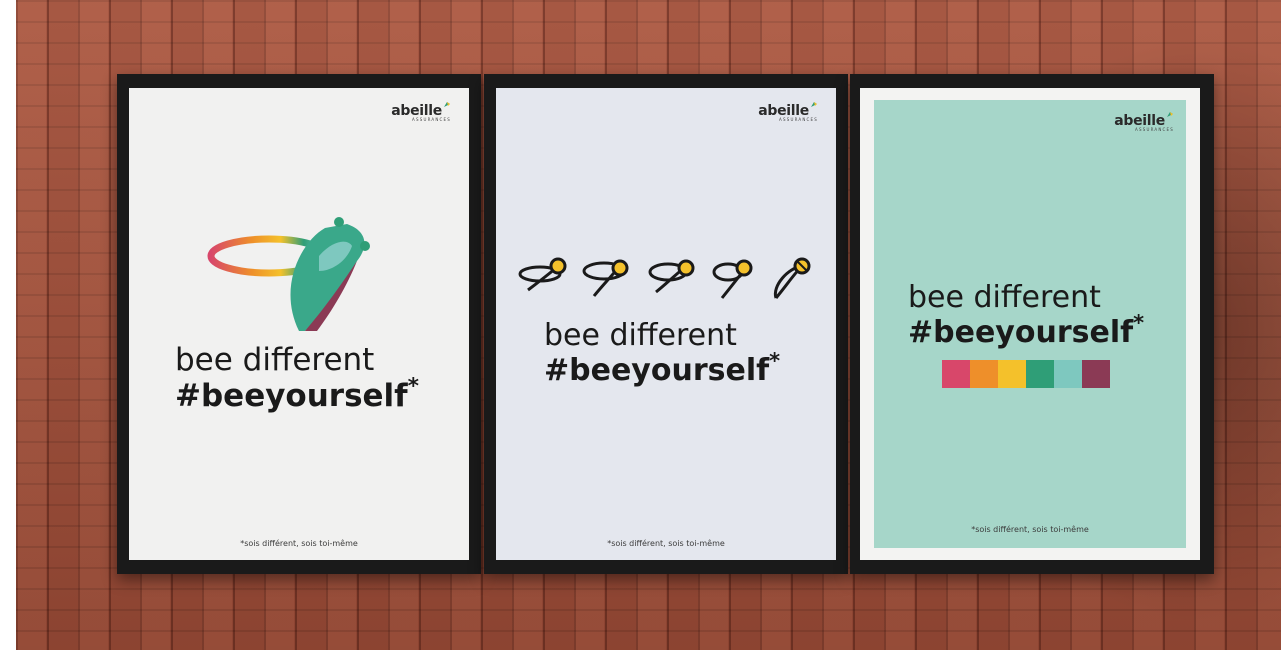 This screenshot has width=1281, height=650. Describe the element at coordinates (984, 374) in the screenshot. I see `swatch-orange` at that location.